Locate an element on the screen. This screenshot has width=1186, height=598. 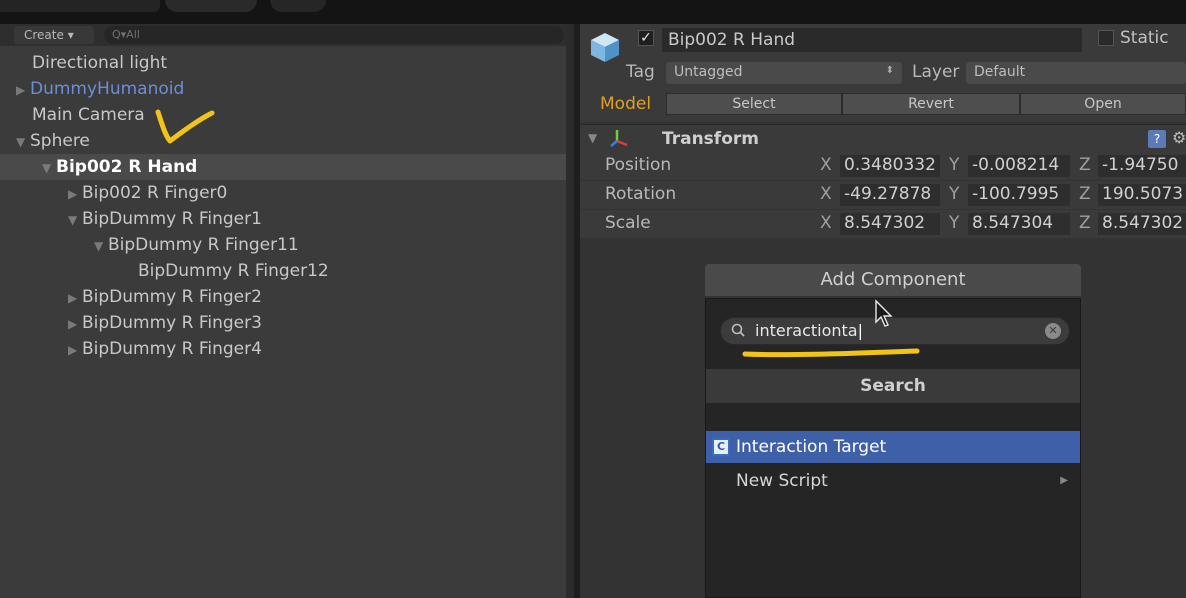
tree-item-label: BipDummy R Finger1 is located at coordinates (172, 219).